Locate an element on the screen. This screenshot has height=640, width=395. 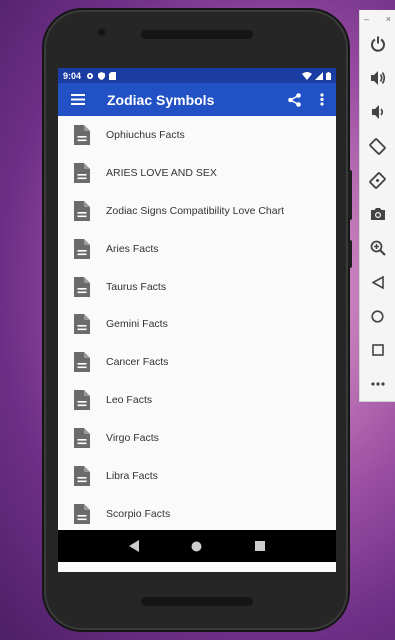
list-item-label: Gemini Facts is located at coordinates (137, 324).